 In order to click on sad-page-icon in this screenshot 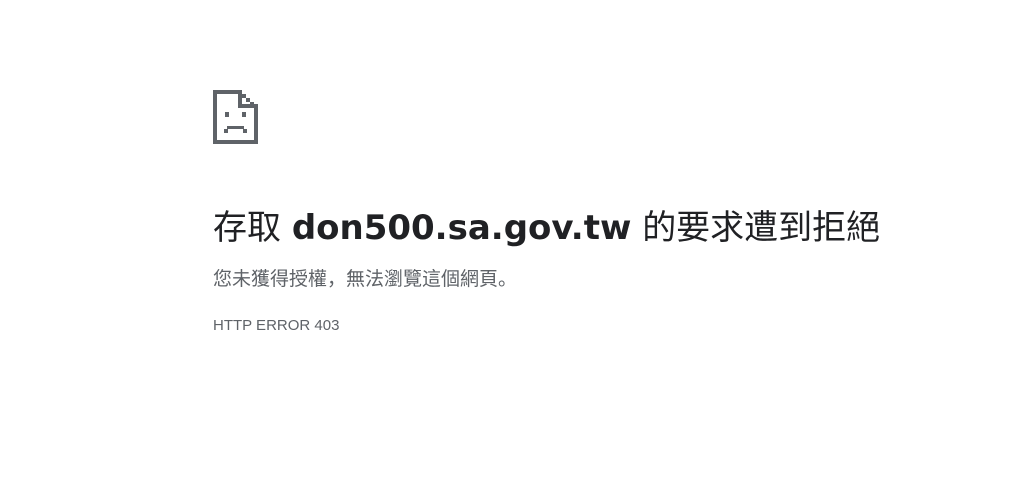, I will do `click(235, 117)`.